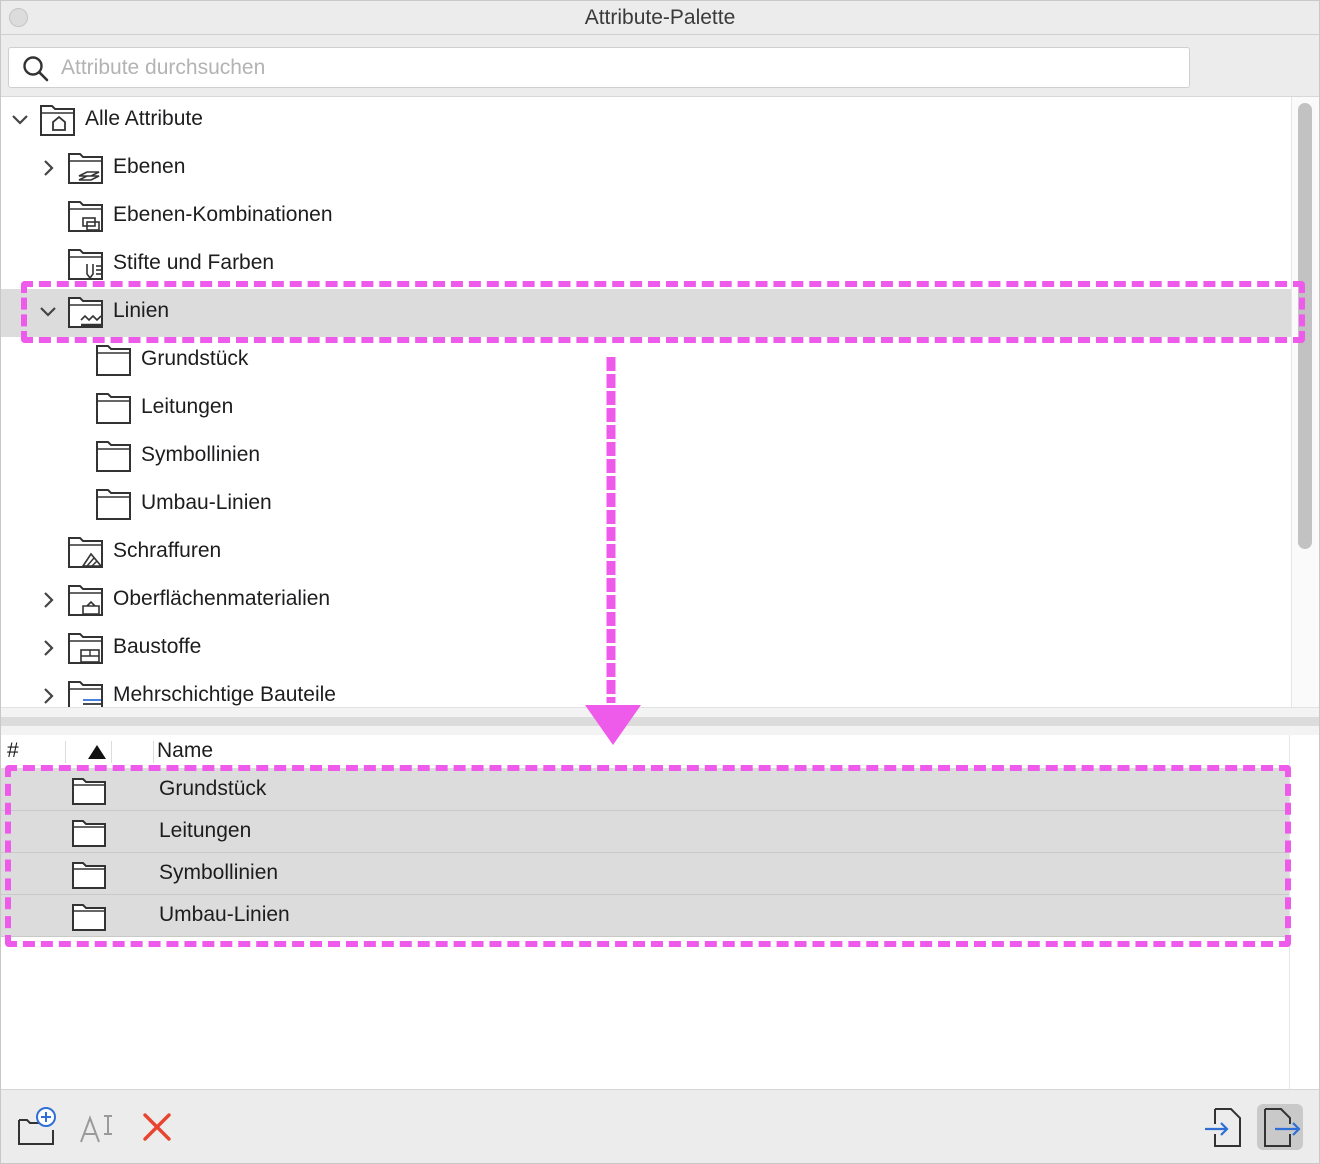 Image resolution: width=1320 pixels, height=1164 pixels. What do you see at coordinates (660, 1126) in the screenshot?
I see `bottom-toolbar` at bounding box center [660, 1126].